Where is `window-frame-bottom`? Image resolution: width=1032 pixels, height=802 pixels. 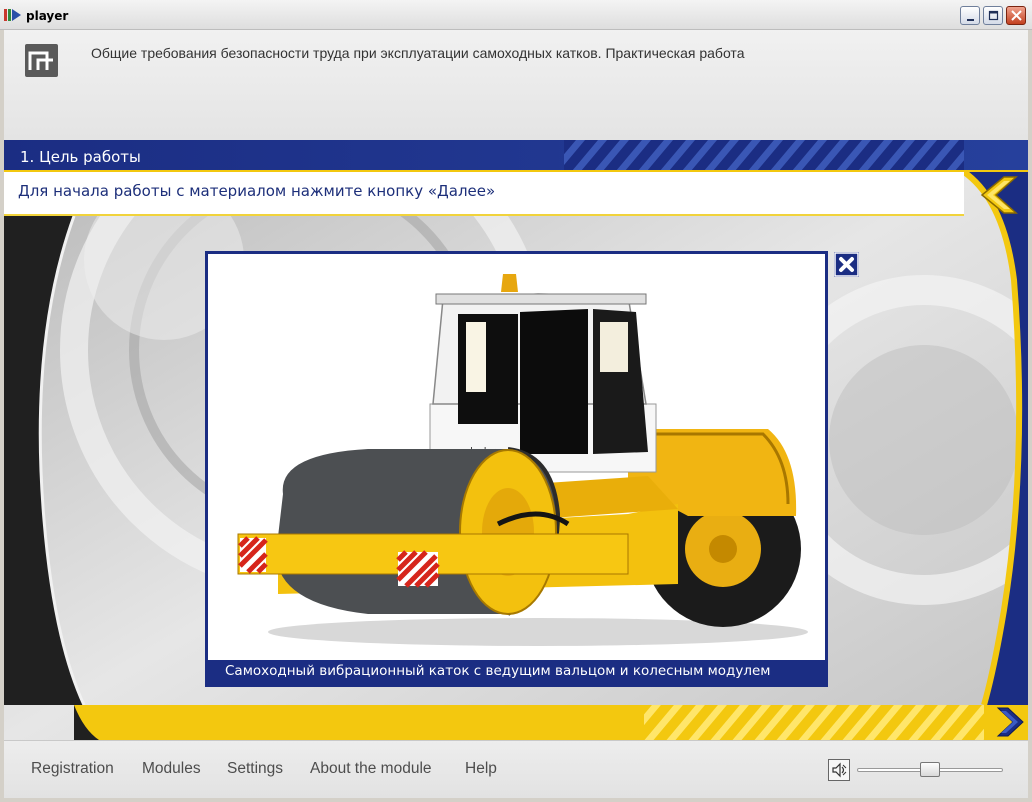 window-frame-bottom is located at coordinates (516, 800).